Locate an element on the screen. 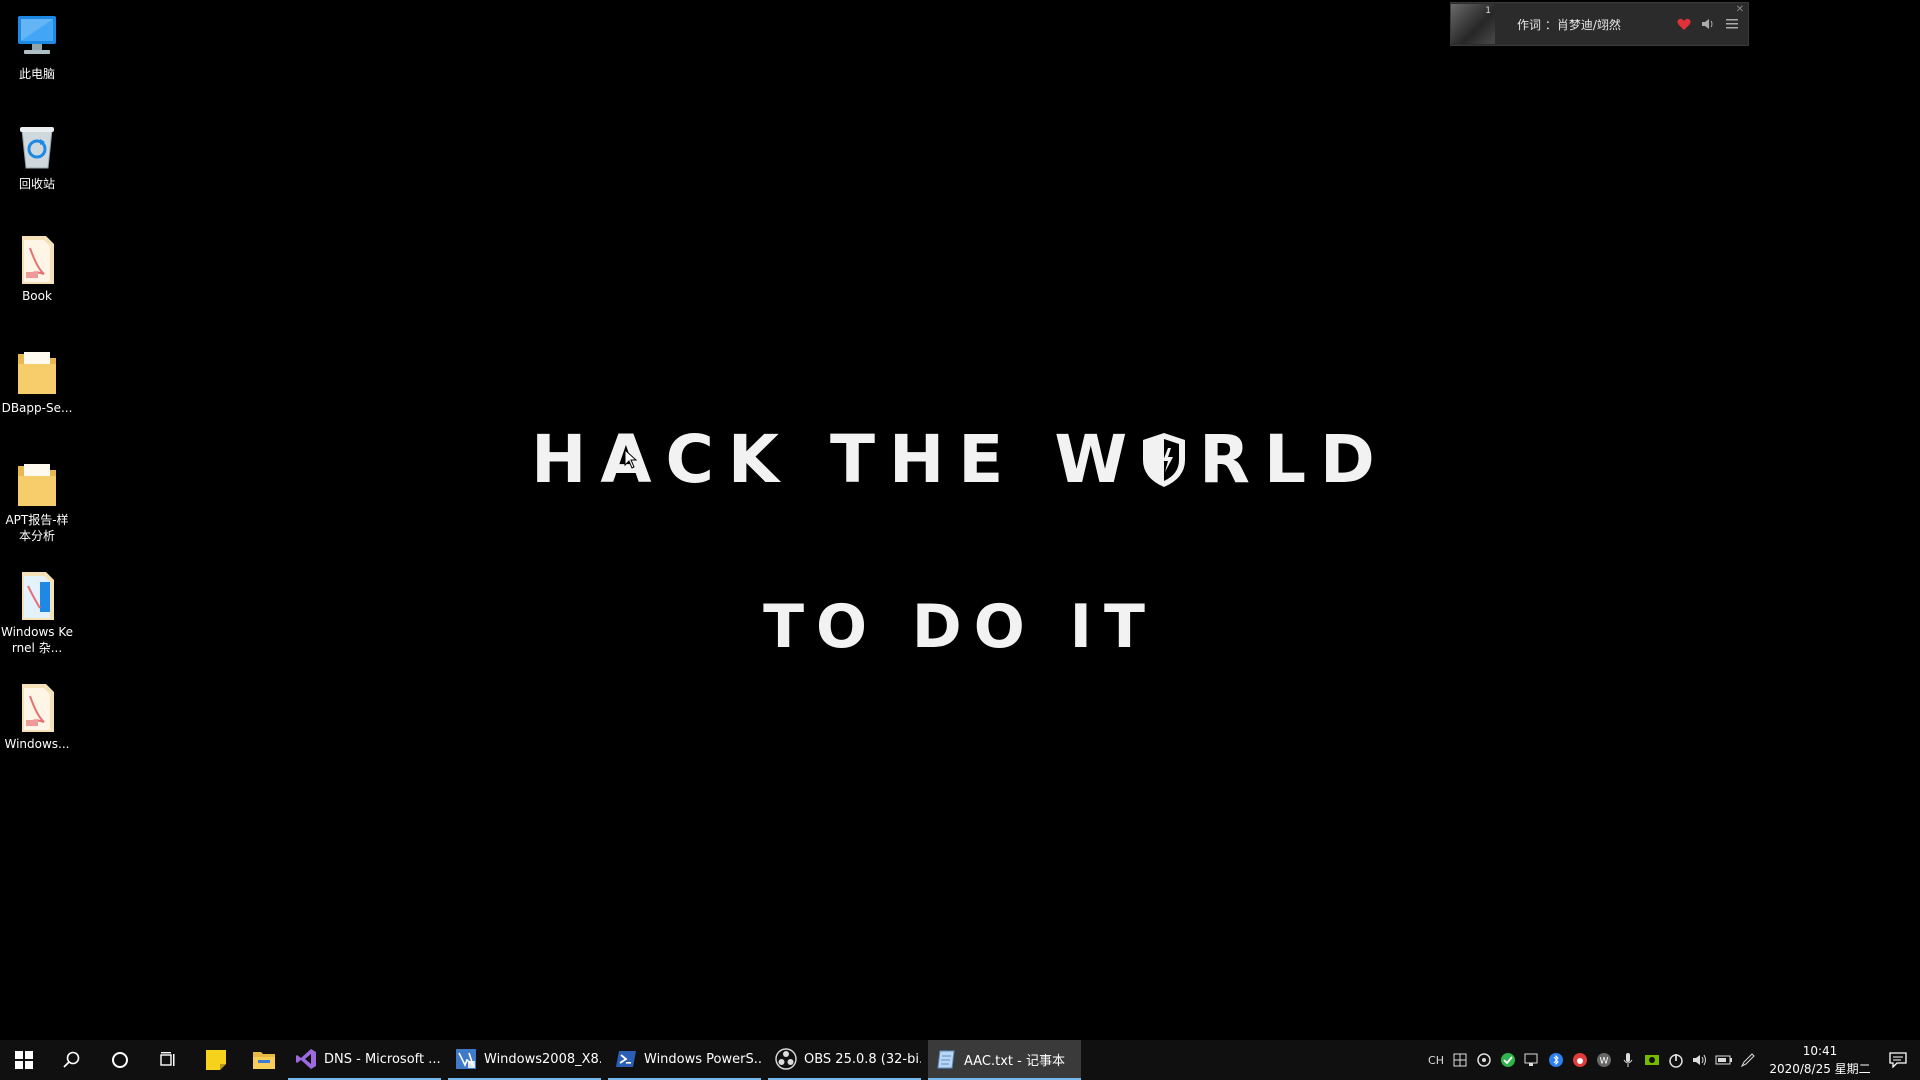 The image size is (1920, 1080). shield-icon is located at coordinates (1164, 460).